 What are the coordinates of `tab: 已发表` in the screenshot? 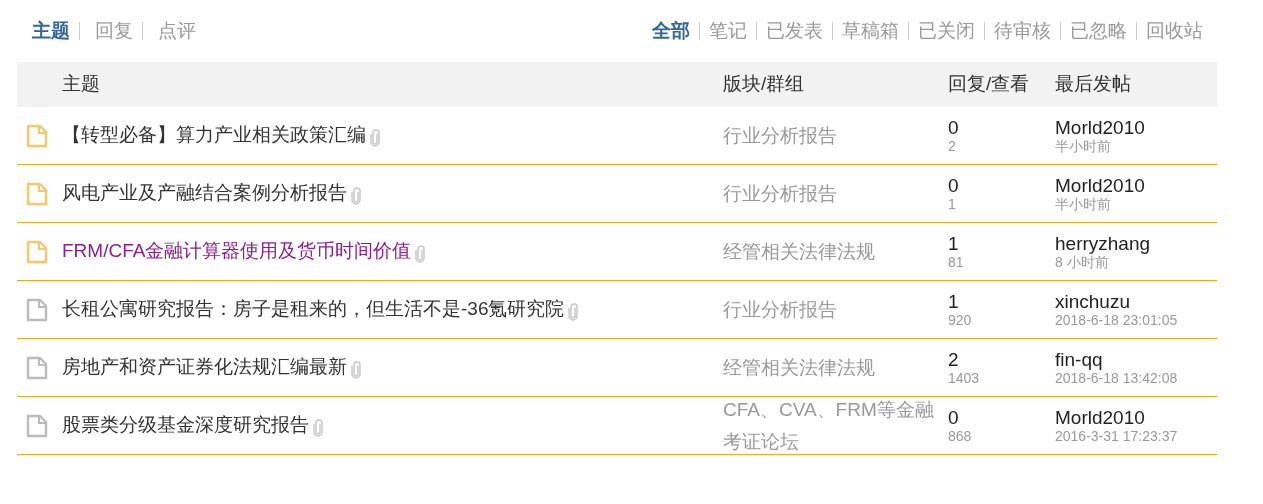 It's located at (794, 31).